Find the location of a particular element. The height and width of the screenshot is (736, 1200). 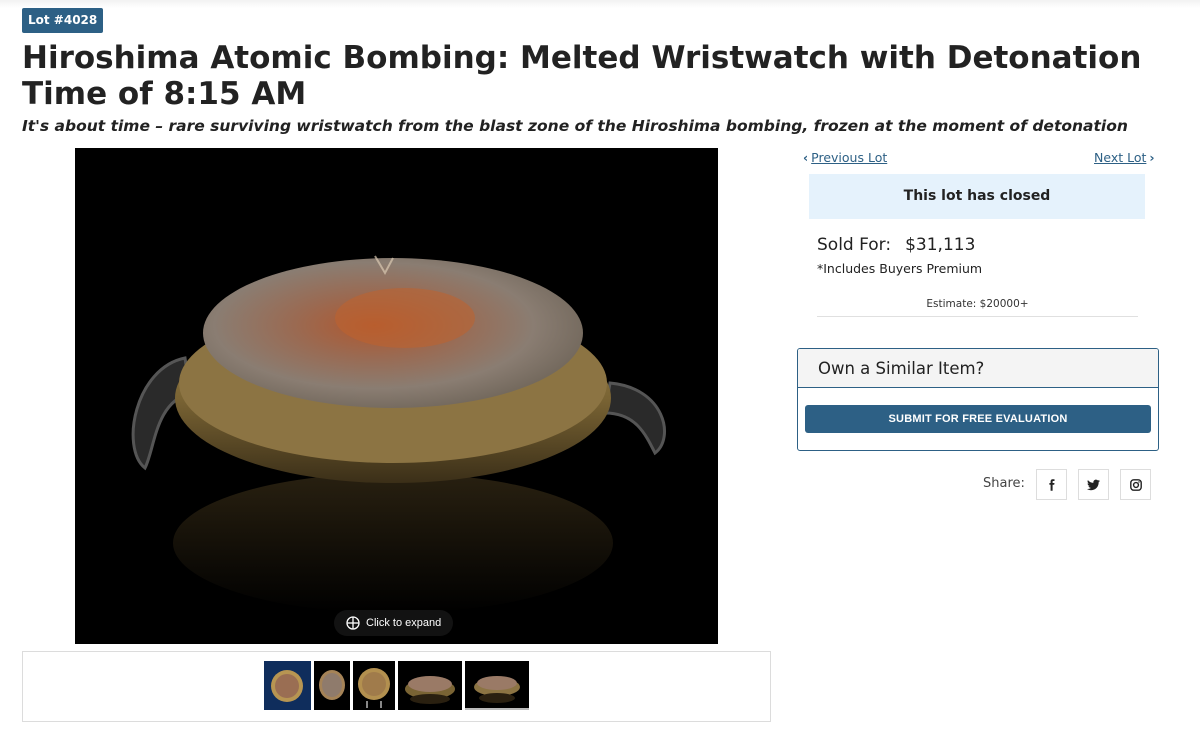

sold-amount: $31,113 is located at coordinates (940, 245).